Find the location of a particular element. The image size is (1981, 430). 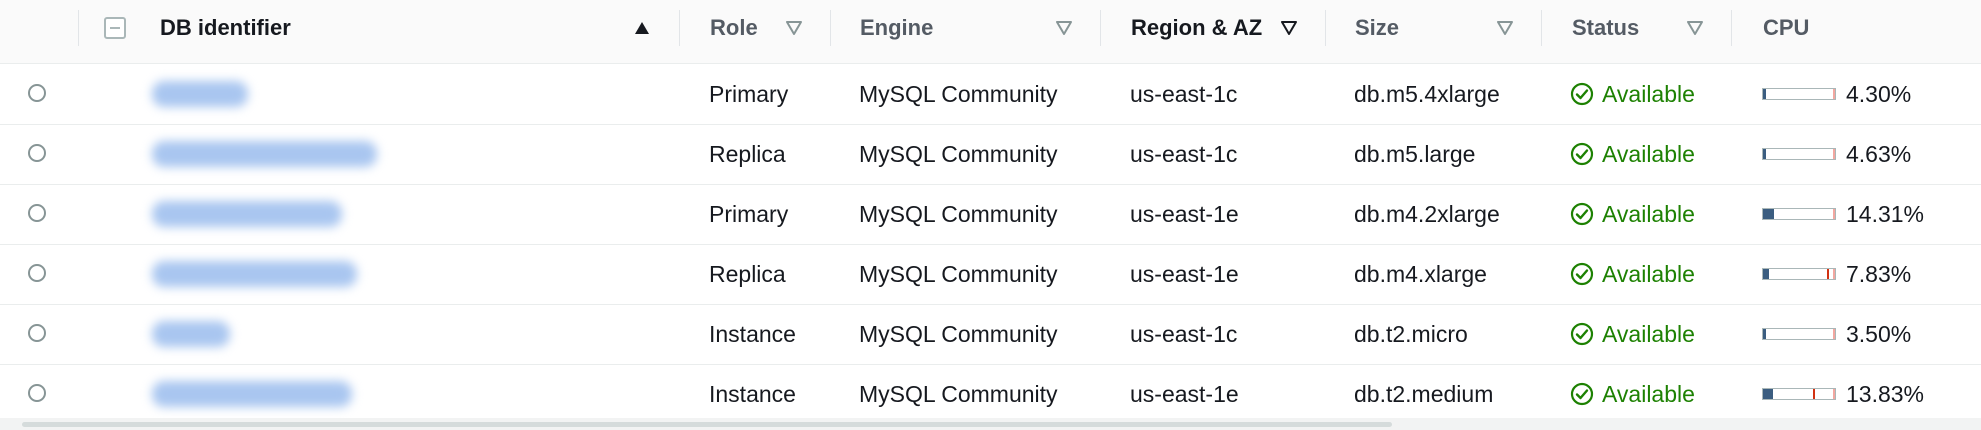

cpu-cell: 4.30% is located at coordinates (1836, 94).